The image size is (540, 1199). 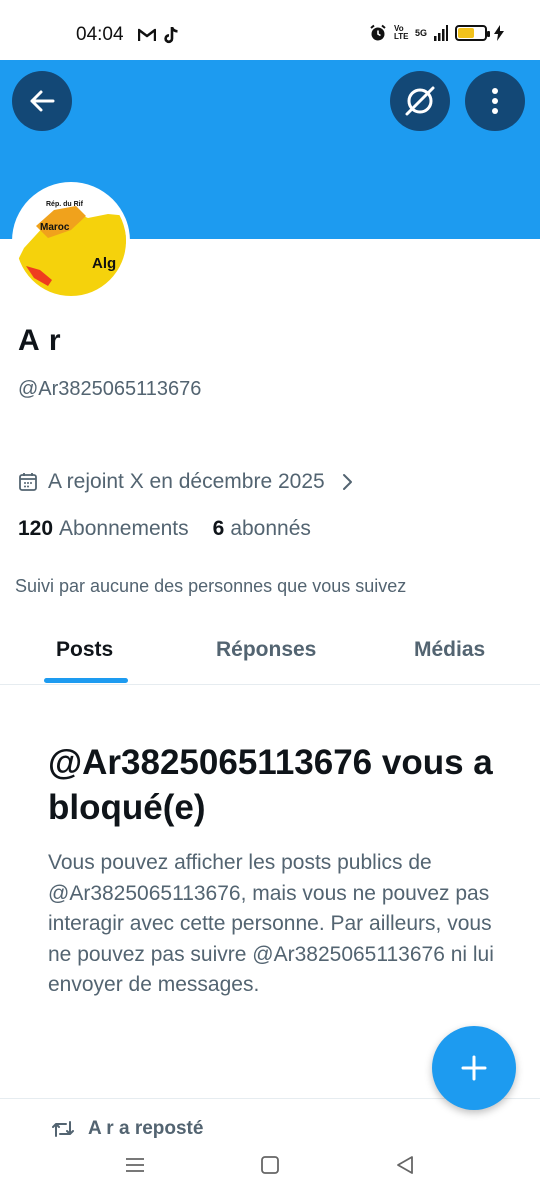 I want to click on grok-icon, so click(x=420, y=101).